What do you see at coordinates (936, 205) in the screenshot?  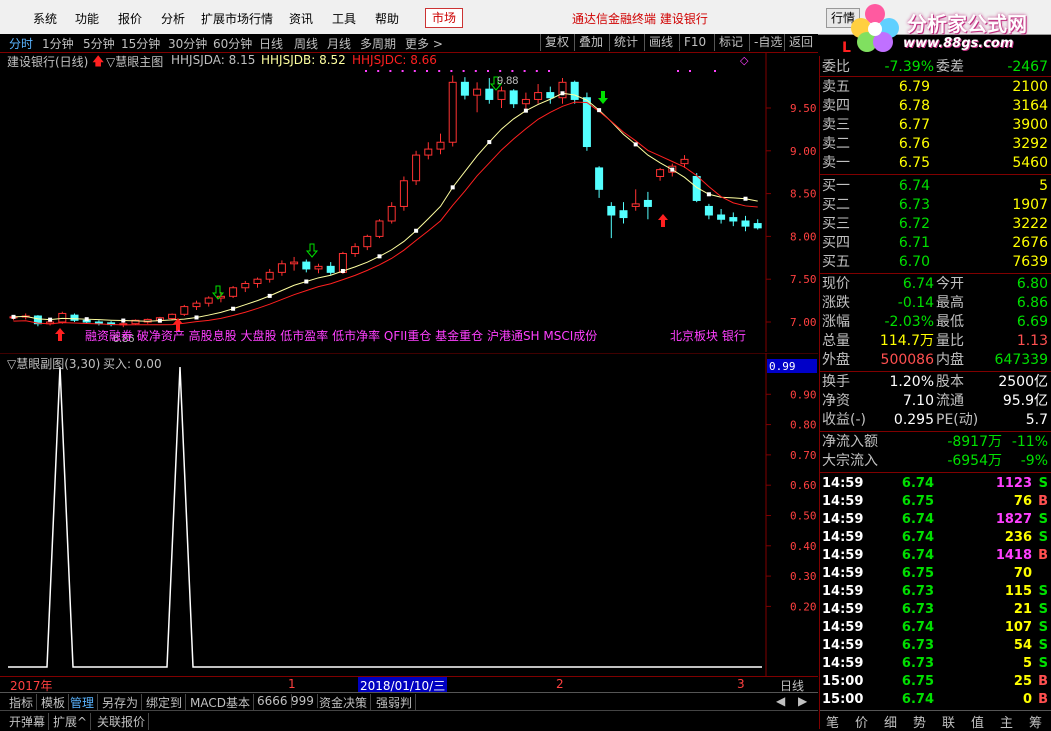 I see `bid-row: 买二 6.73 1907` at bounding box center [936, 205].